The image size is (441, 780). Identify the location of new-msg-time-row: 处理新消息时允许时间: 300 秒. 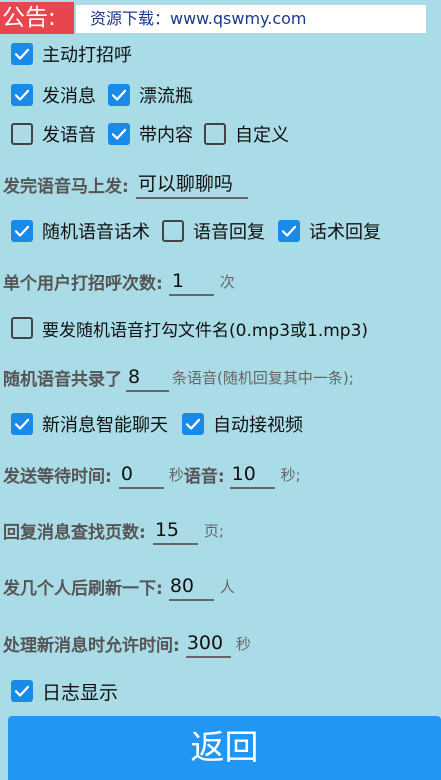
(127, 643).